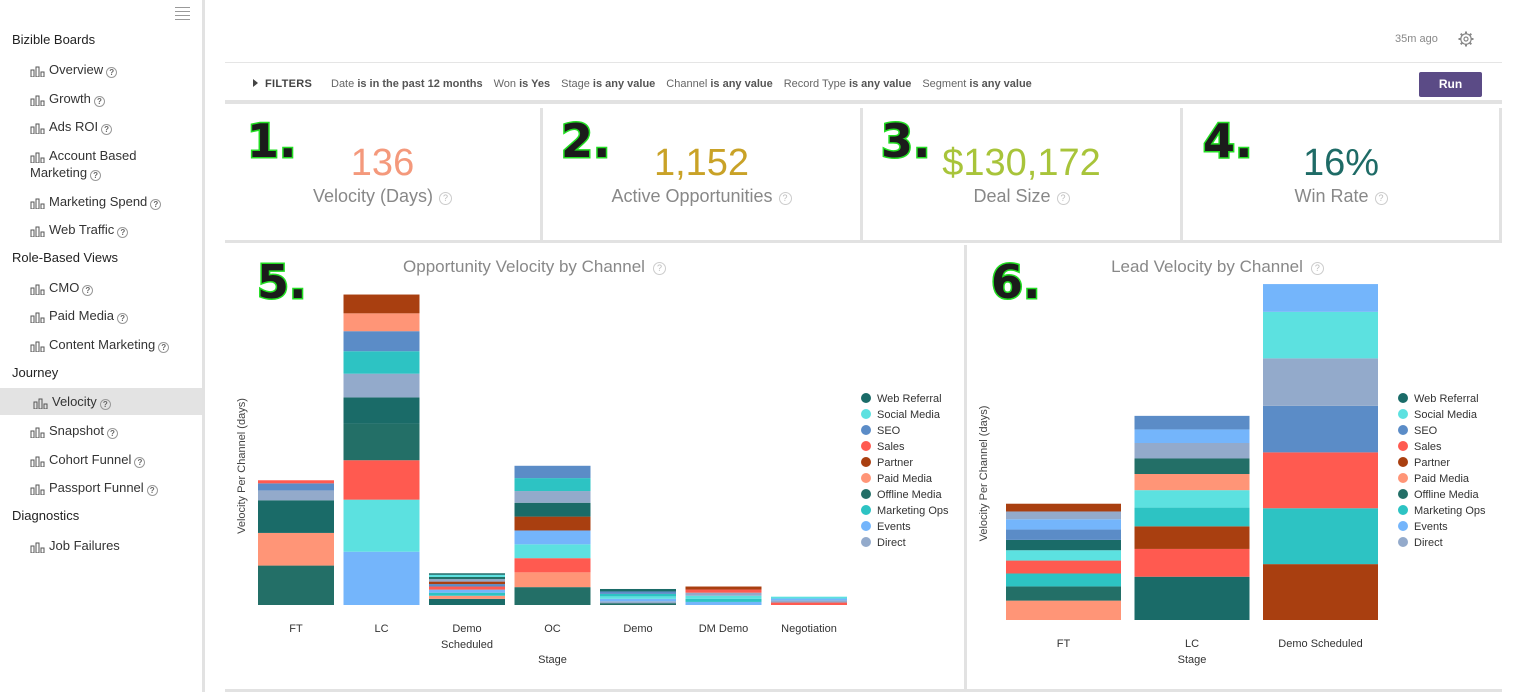 The width and height of the screenshot is (1525, 692). I want to click on filter-segment: Segment is any value, so click(976, 84).